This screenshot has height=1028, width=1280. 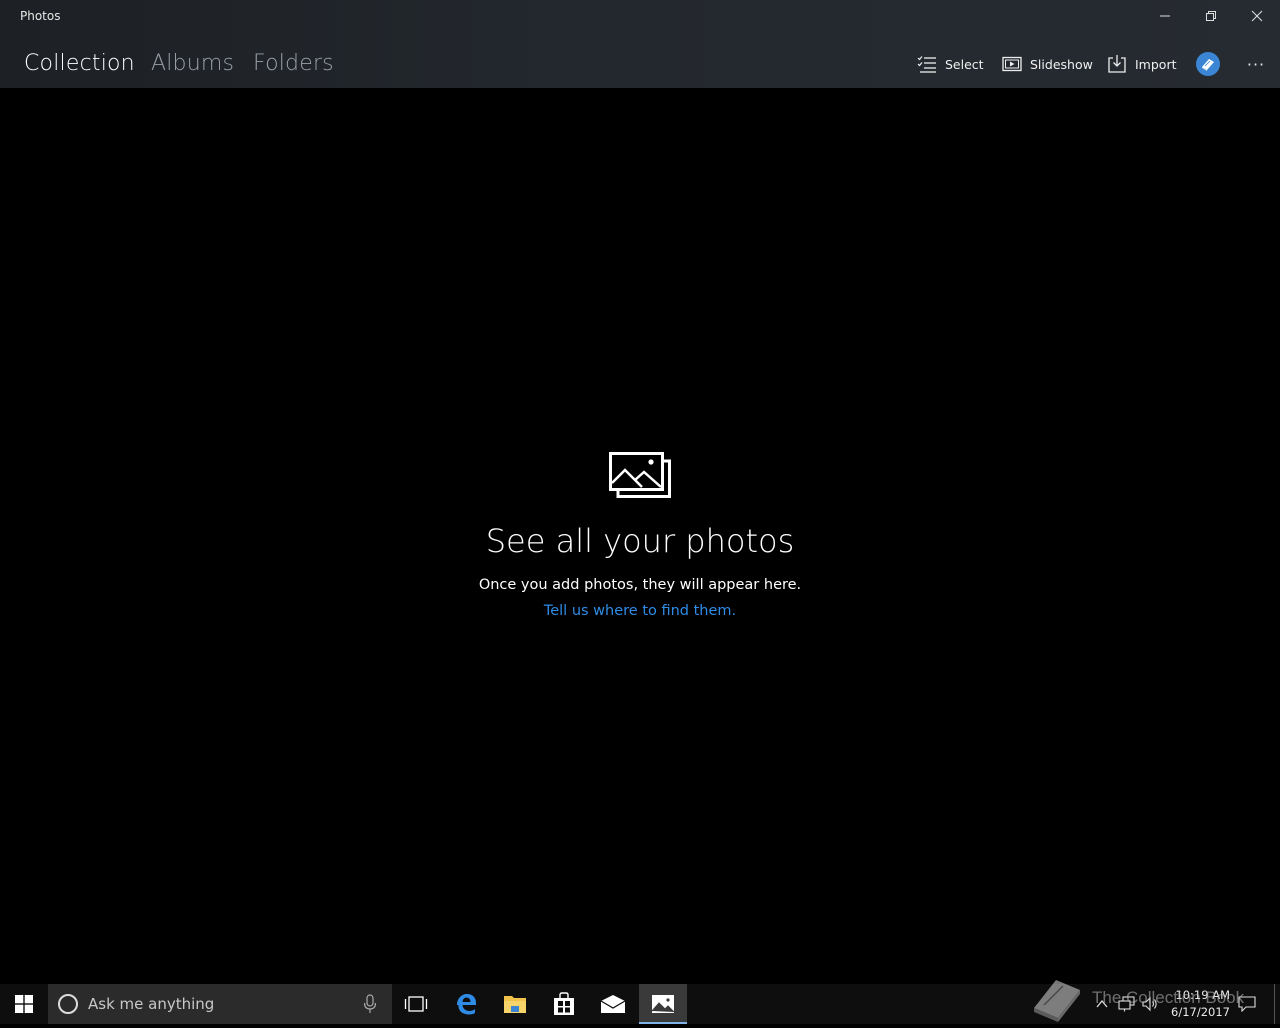 I want to click on find-photos-link: Tell us where to find them., so click(x=640, y=611).